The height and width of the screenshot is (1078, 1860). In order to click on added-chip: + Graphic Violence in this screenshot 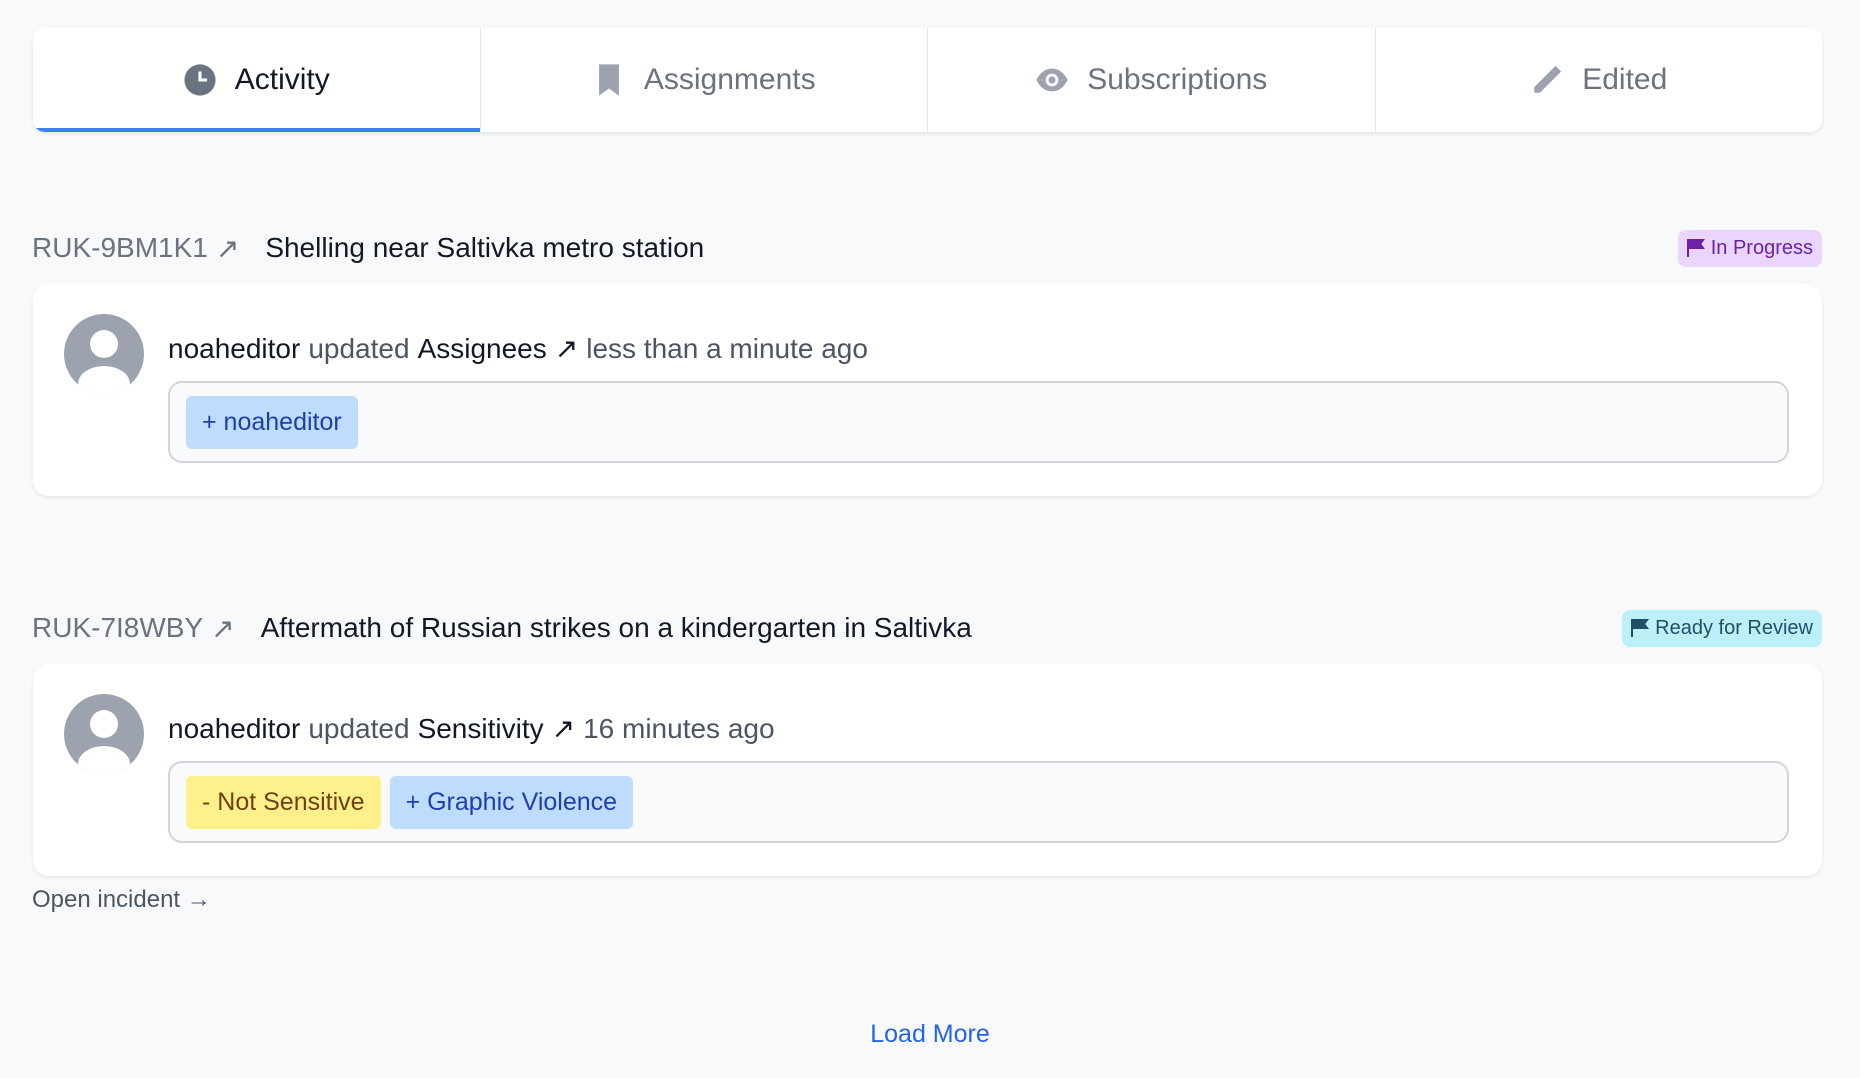, I will do `click(511, 802)`.